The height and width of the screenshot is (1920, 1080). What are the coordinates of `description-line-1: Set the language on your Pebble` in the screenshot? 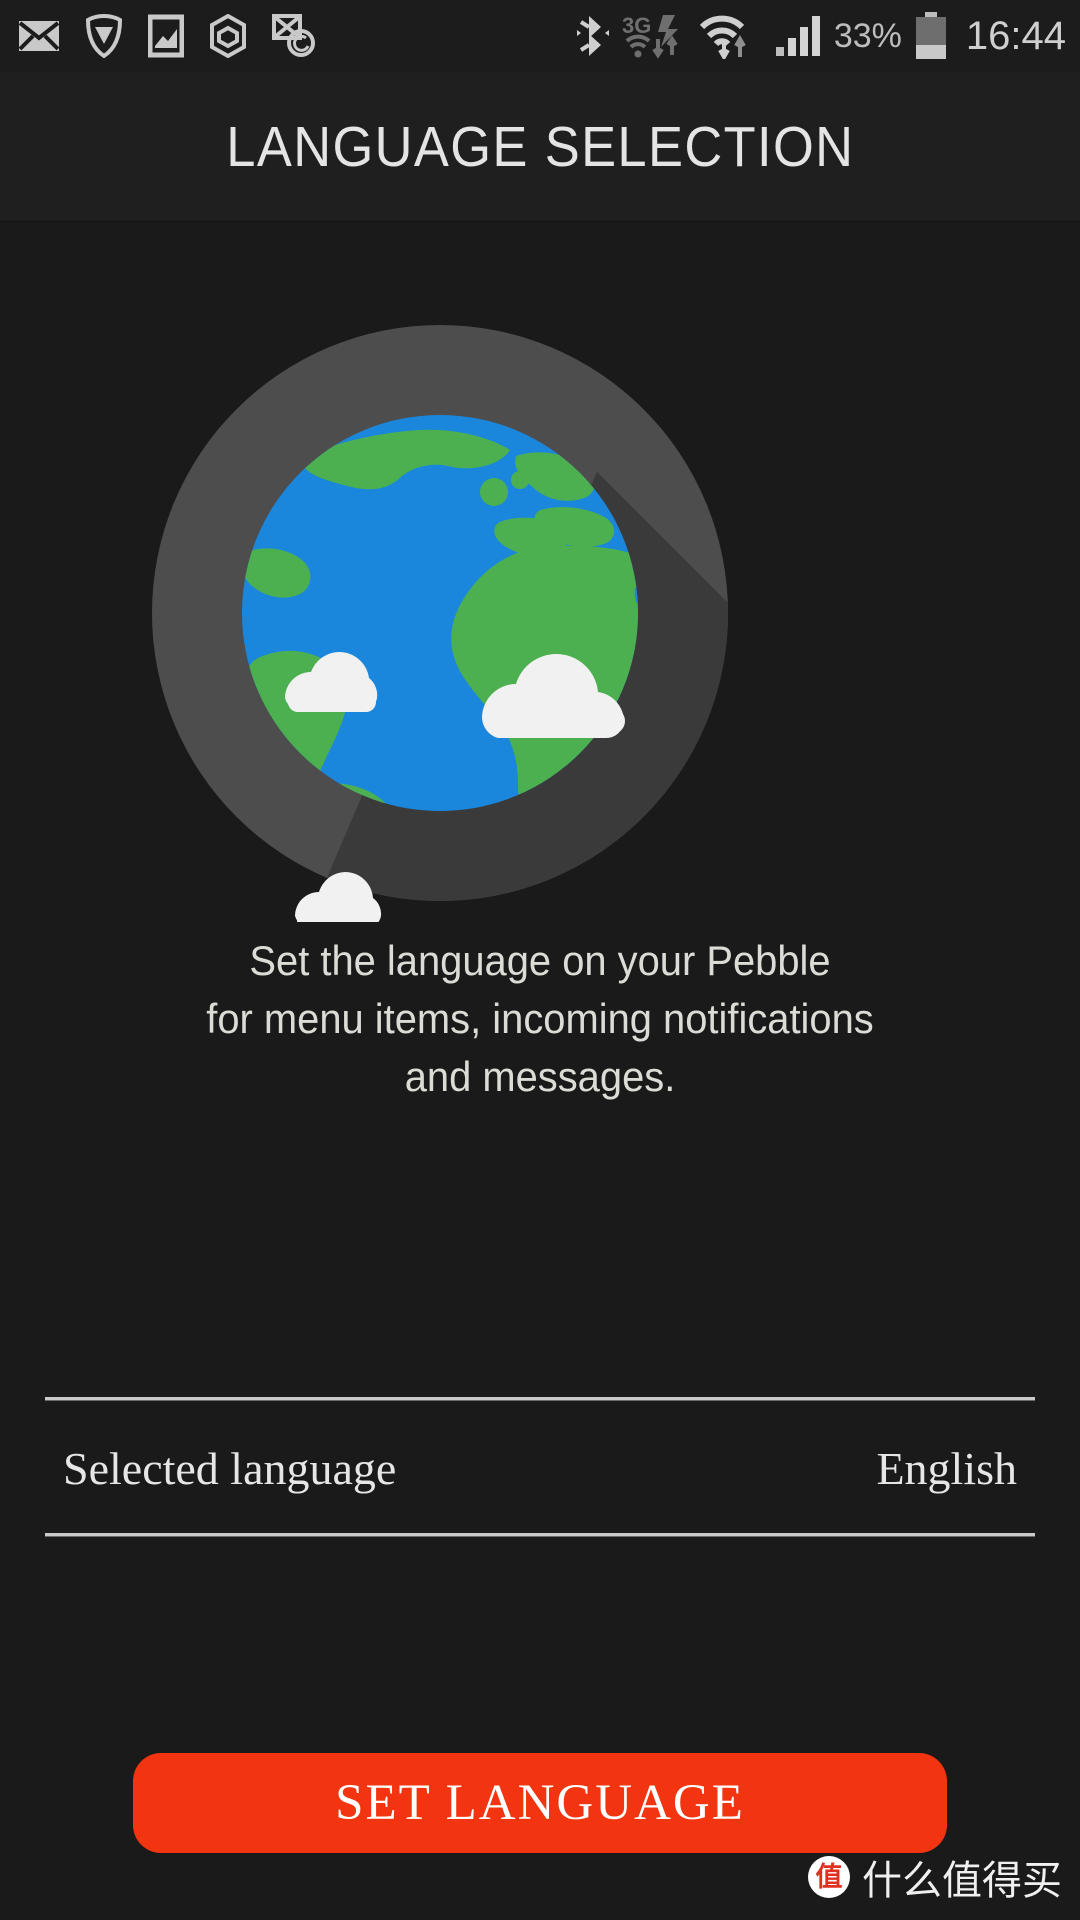 It's located at (540, 960).